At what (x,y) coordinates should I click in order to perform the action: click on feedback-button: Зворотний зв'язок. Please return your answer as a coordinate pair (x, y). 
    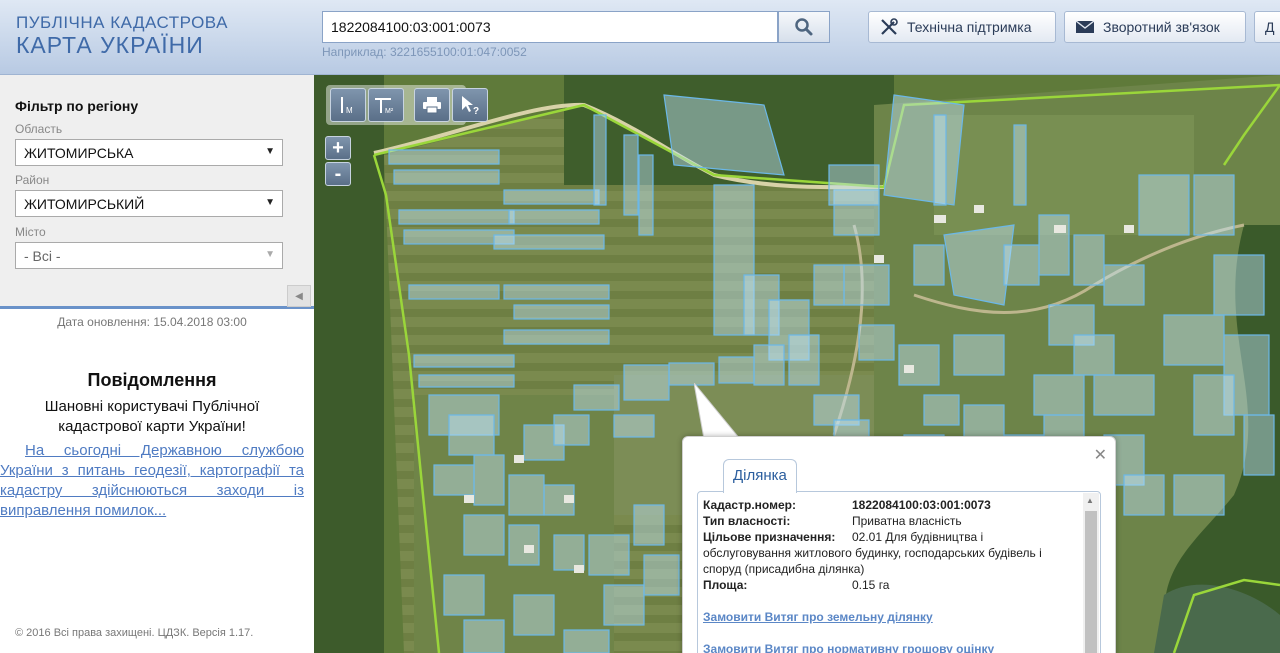
    Looking at the image, I should click on (1155, 27).